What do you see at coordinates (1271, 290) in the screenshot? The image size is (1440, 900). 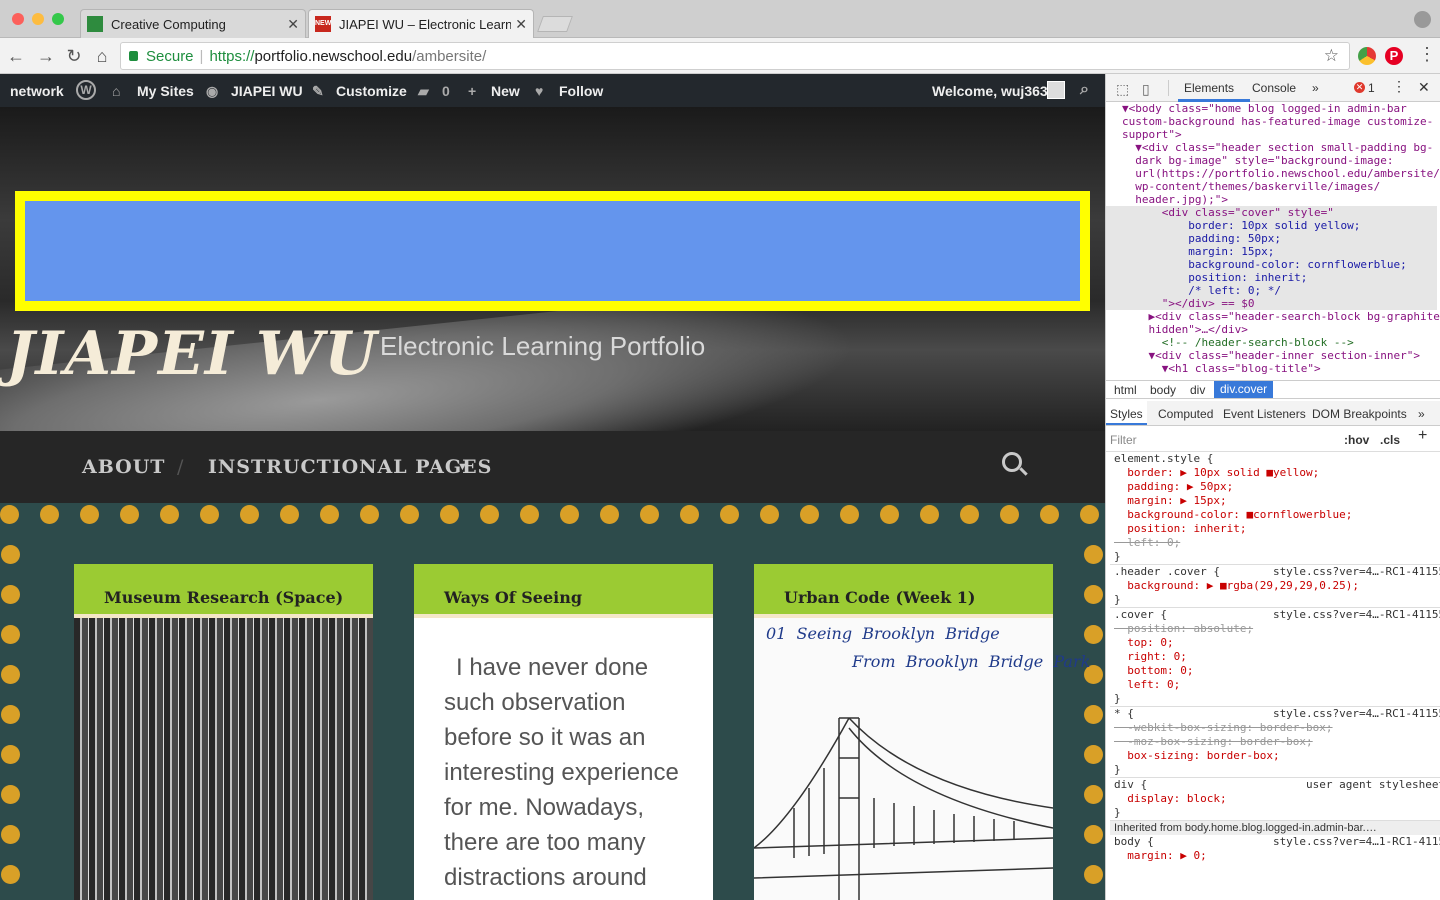 I see `dom-line: /* left: 0; */` at bounding box center [1271, 290].